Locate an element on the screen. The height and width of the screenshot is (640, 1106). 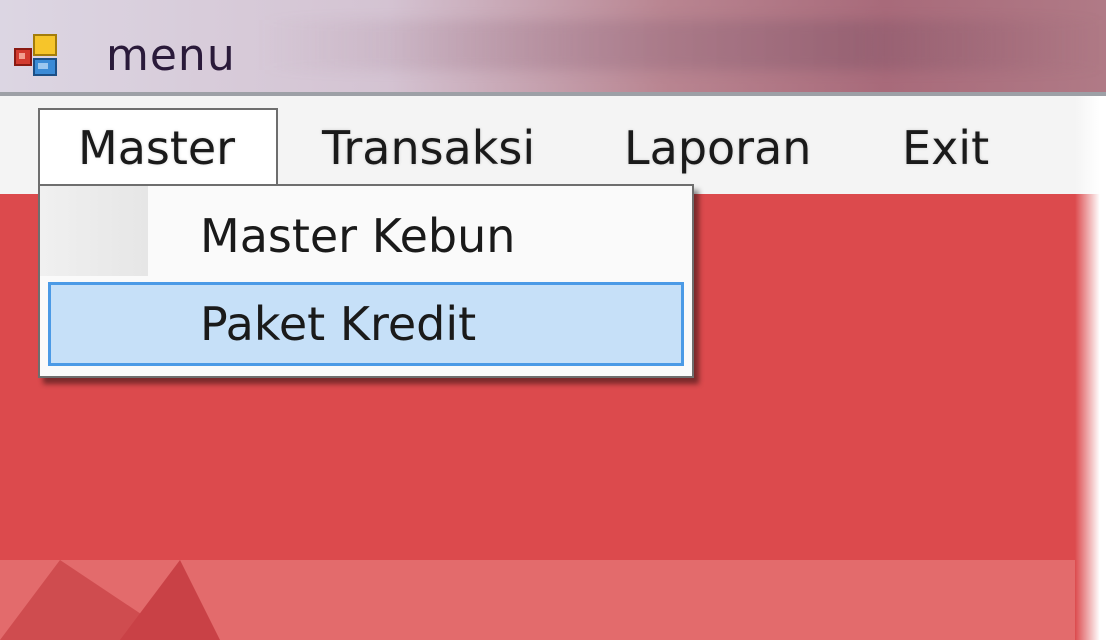
menu-laporan: Laporan is located at coordinates (717, 148).